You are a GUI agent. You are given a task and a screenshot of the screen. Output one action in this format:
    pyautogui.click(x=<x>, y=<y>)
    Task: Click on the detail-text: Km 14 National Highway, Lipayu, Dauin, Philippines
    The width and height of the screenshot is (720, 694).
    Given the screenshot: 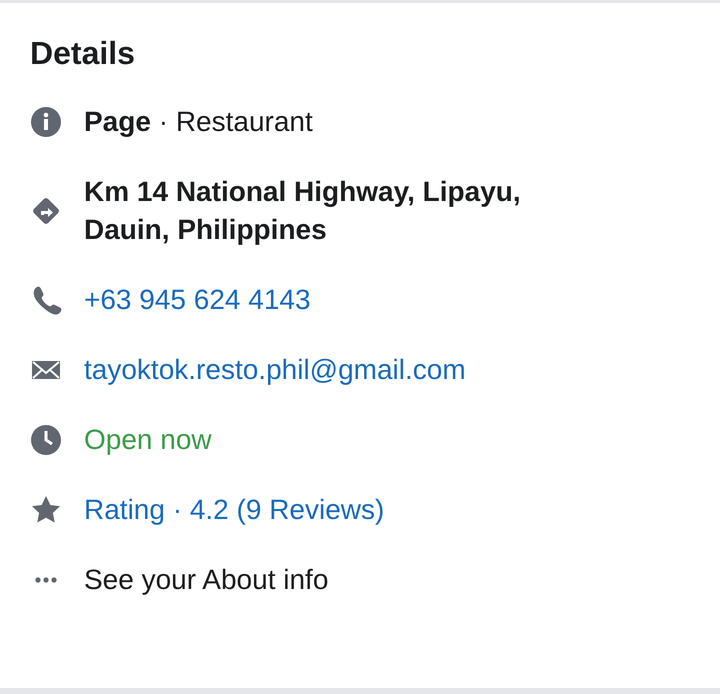 What is the action you would take?
    pyautogui.click(x=303, y=211)
    